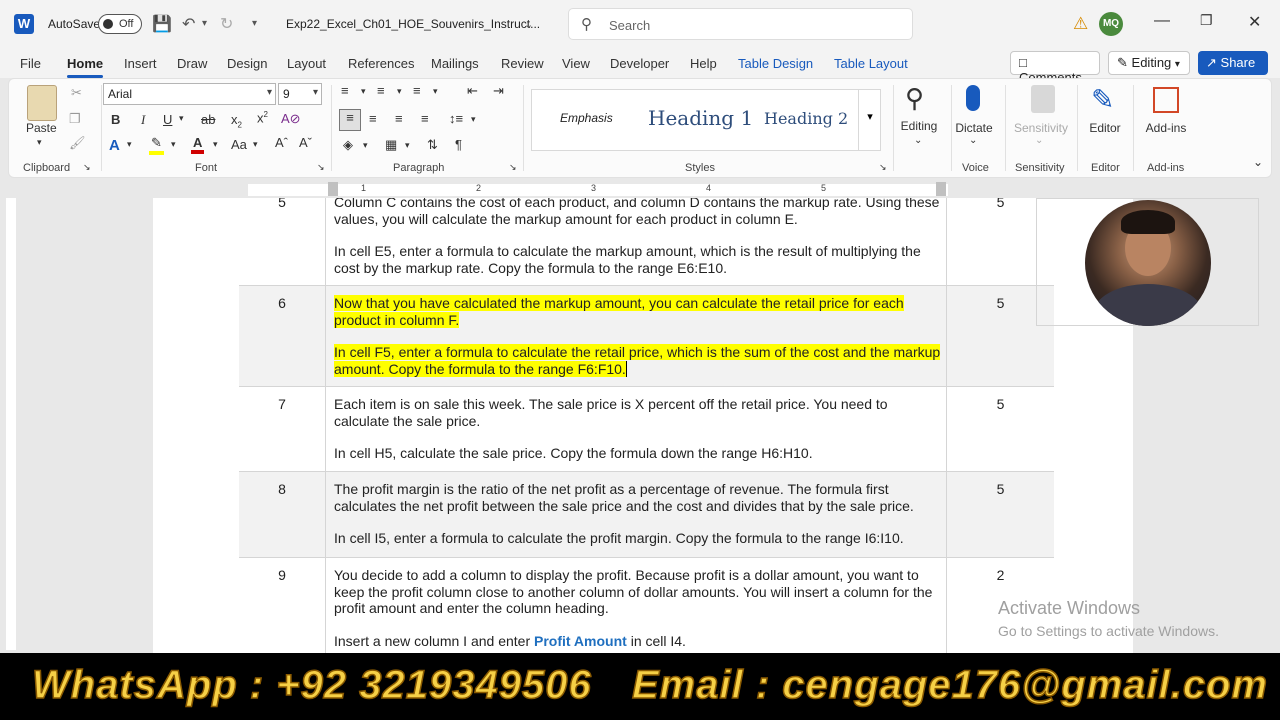 The height and width of the screenshot is (720, 1280). I want to click on grow-font-icon: Aˆ, so click(281, 142).